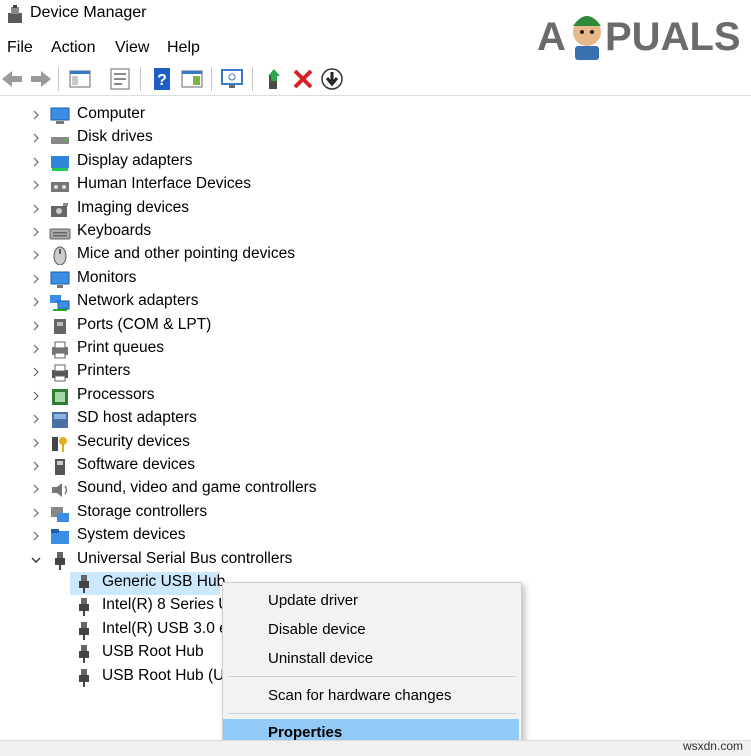 The image size is (751, 756). Describe the element at coordinates (138, 301) in the screenshot. I see `tree-item-label: Network adapters` at that location.